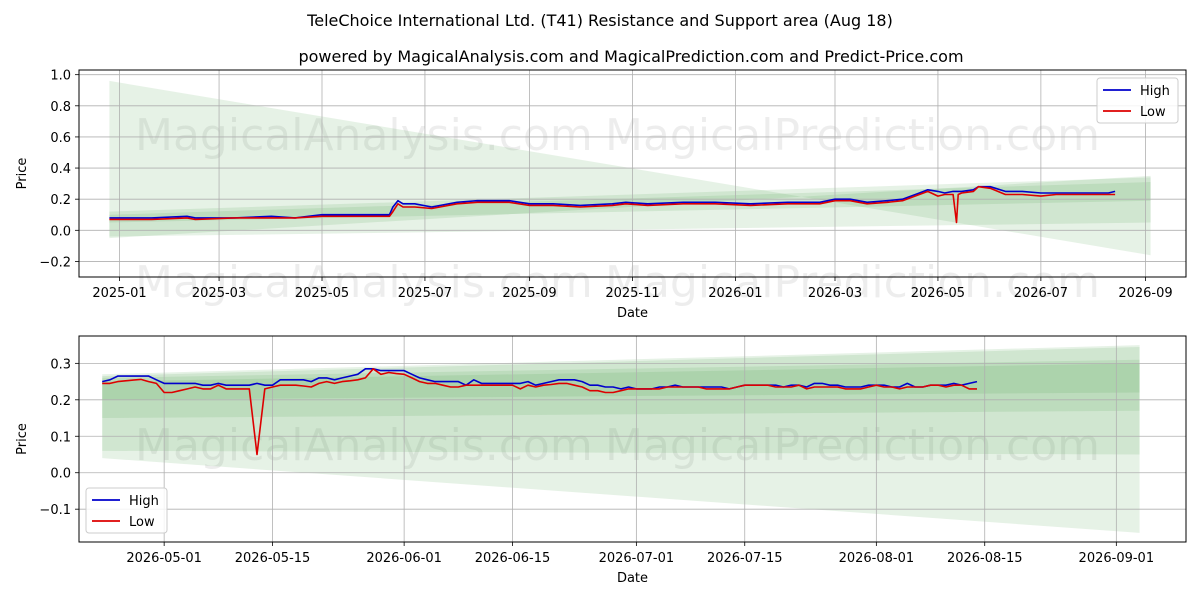 The height and width of the screenshot is (604, 1200). I want to click on y-tick-label: 1.0, so click(60, 76).